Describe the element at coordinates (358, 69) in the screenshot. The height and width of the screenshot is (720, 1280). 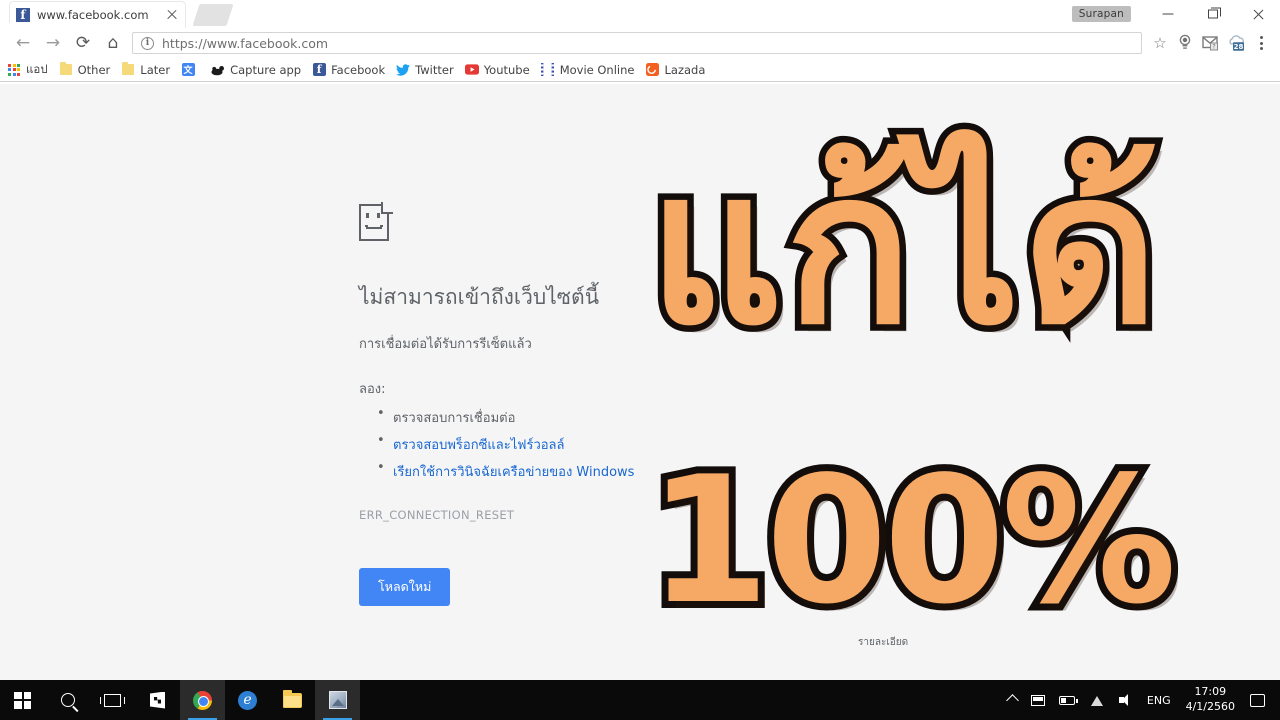
I see `bookmark-label: Facebook` at that location.